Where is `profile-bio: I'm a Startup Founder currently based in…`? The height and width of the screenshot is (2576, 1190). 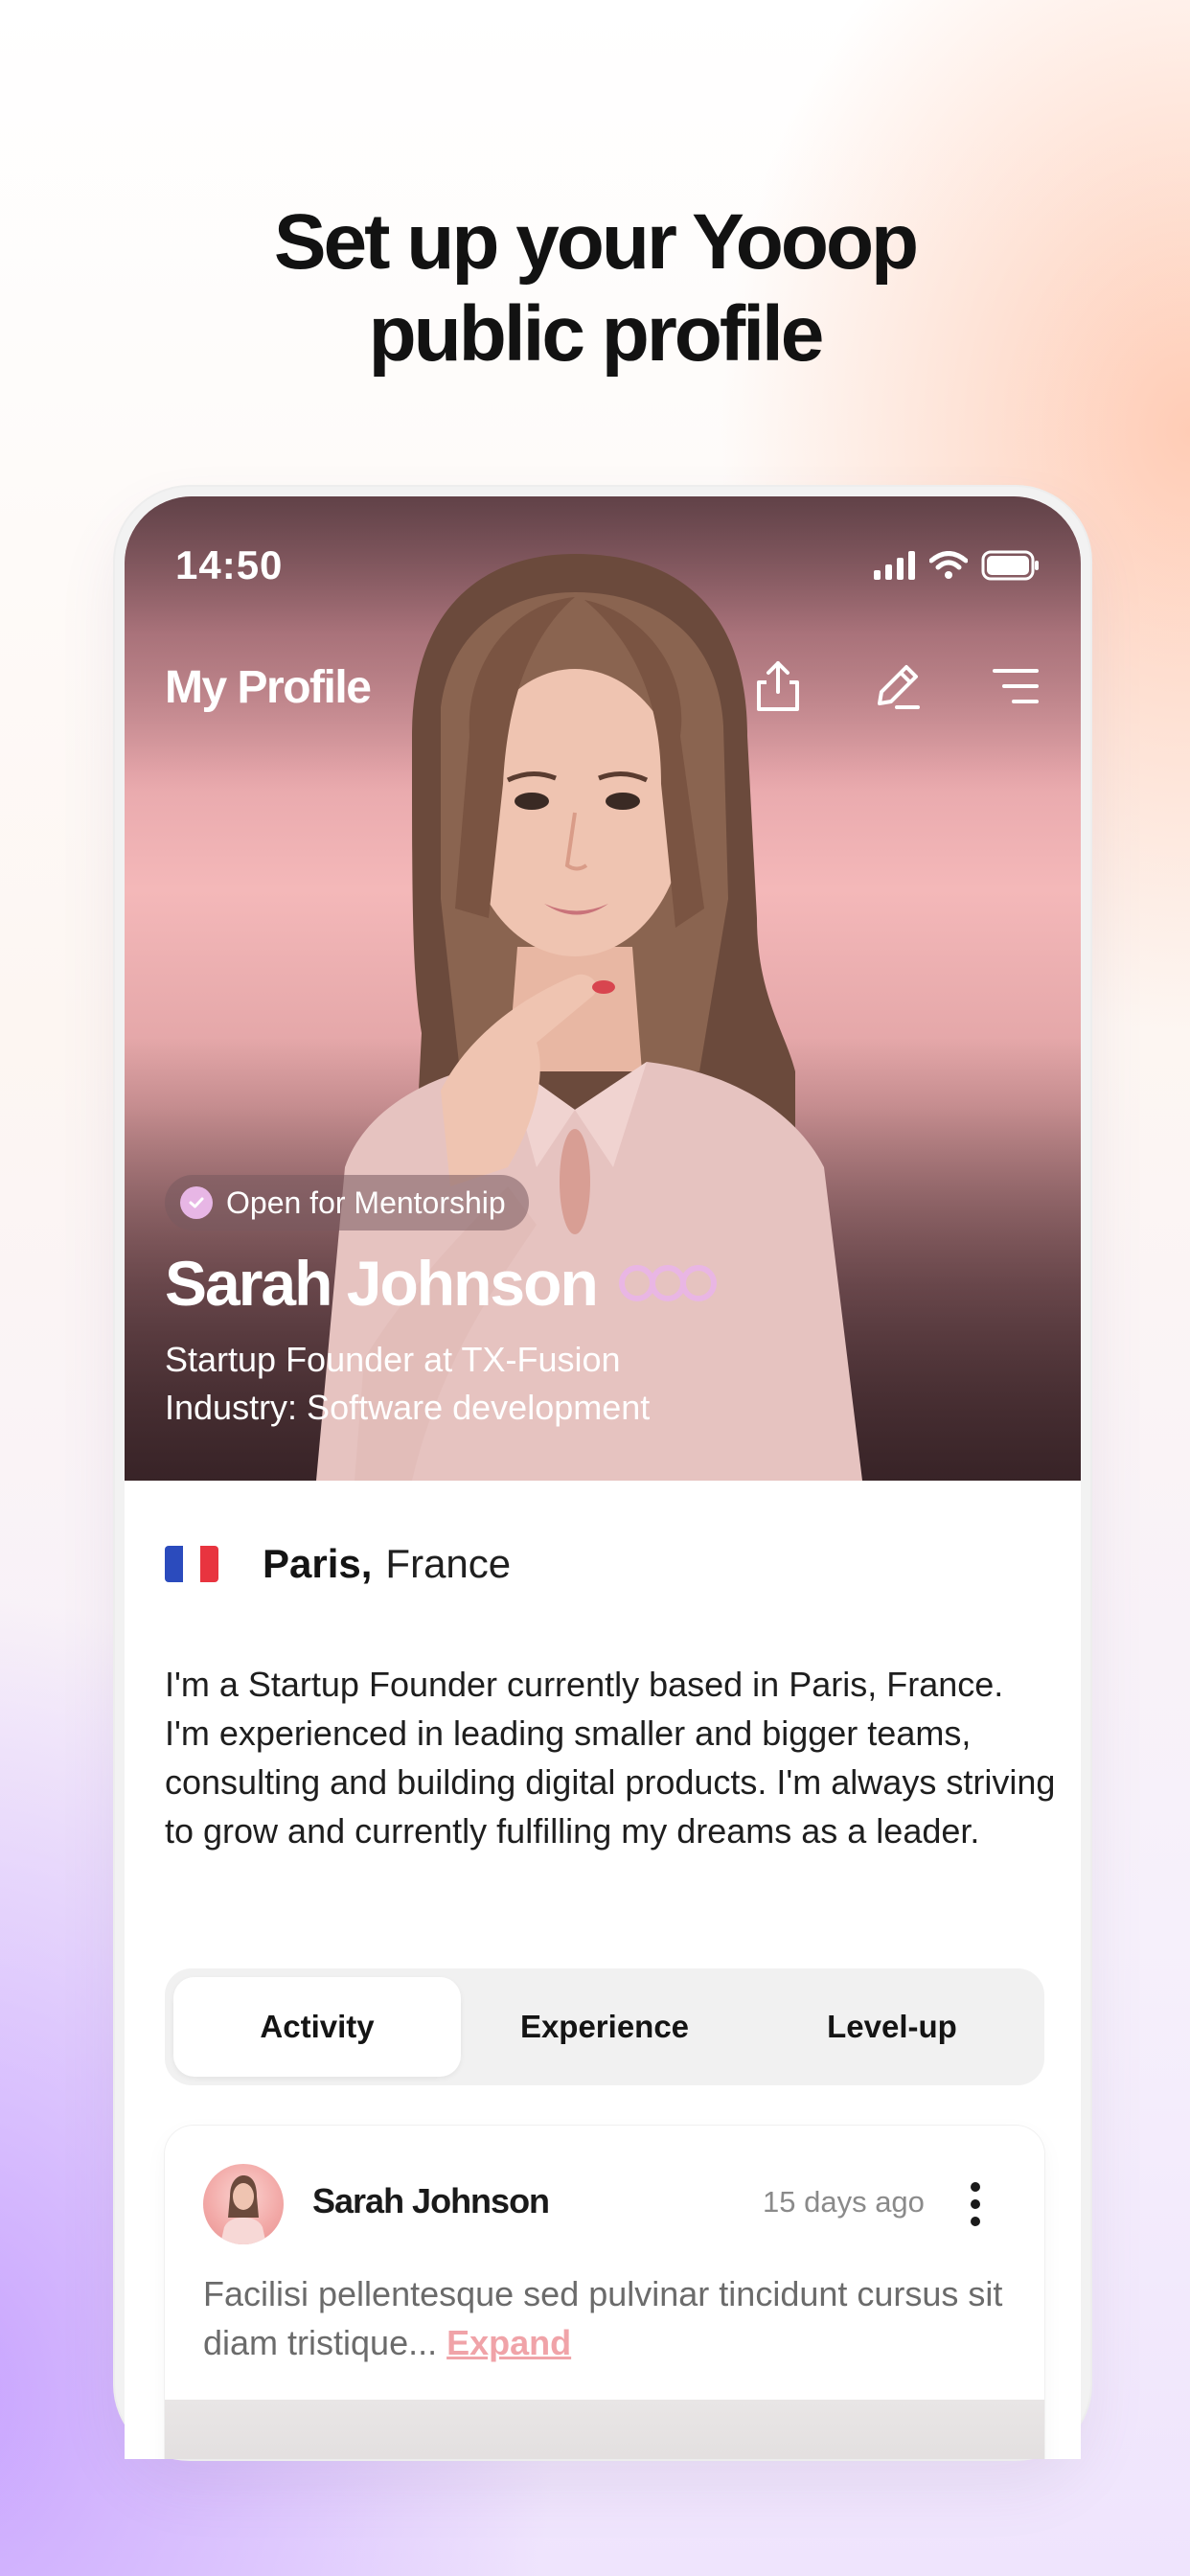
profile-bio: I'm a Startup Founder currently based in… is located at coordinates (610, 1758).